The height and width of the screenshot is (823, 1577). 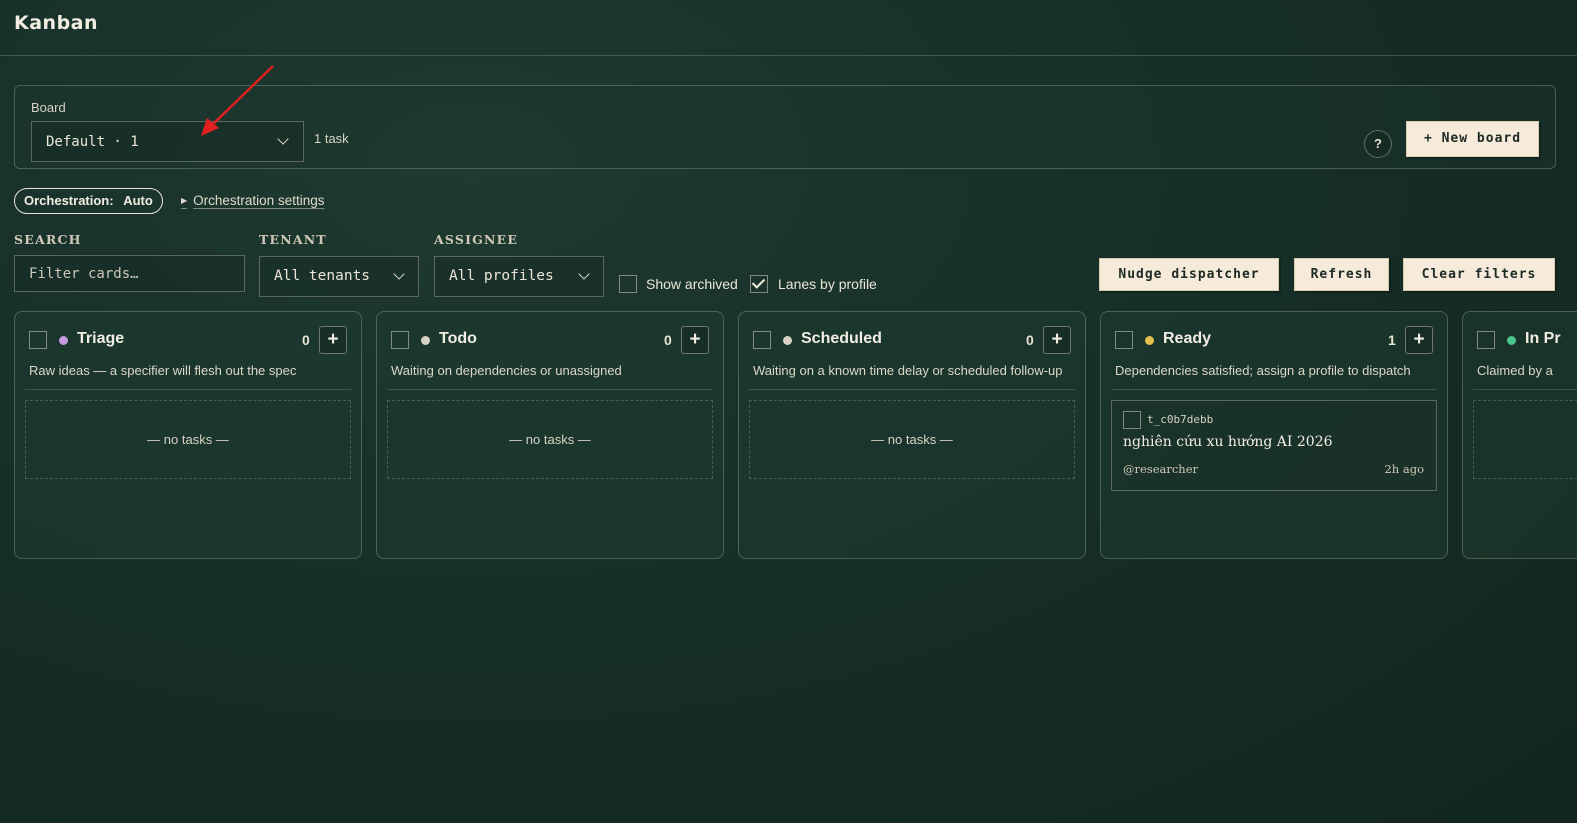 I want to click on tenant-select: All tenants, so click(x=339, y=276).